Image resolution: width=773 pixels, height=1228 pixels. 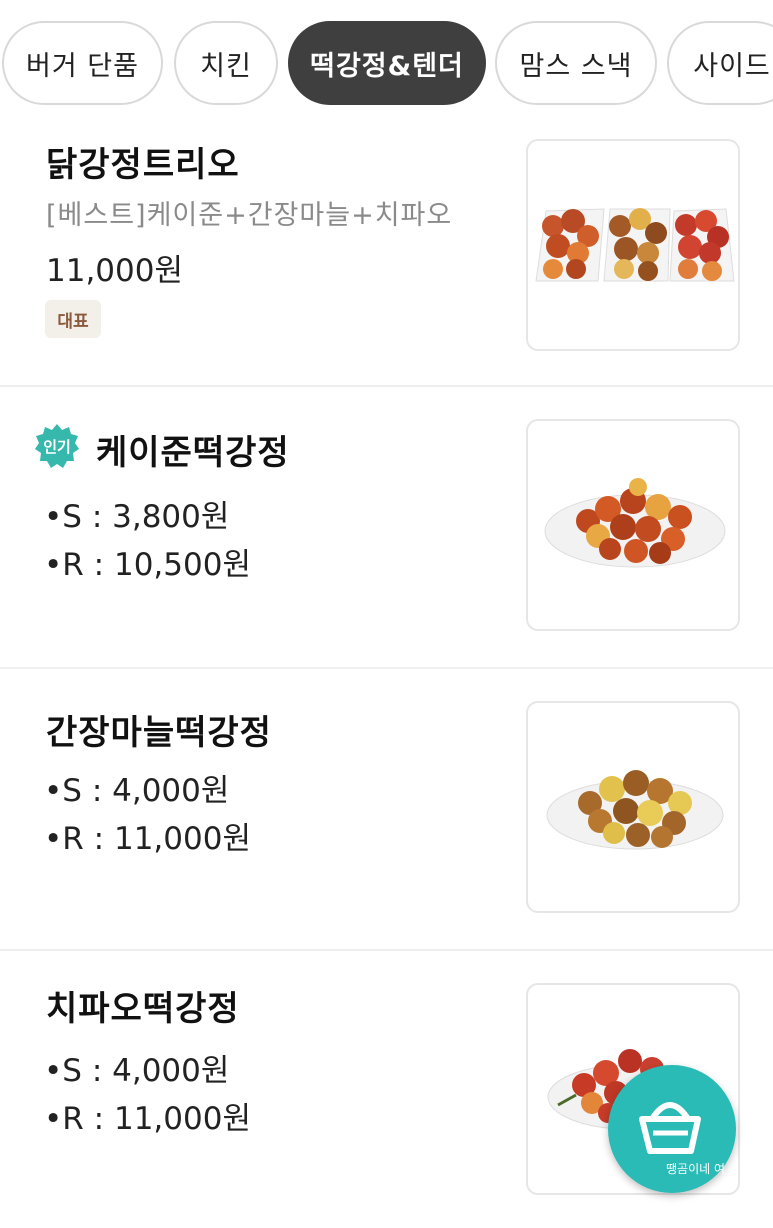 I want to click on item-price-regular: •R : 10,500원, so click(x=147, y=565).